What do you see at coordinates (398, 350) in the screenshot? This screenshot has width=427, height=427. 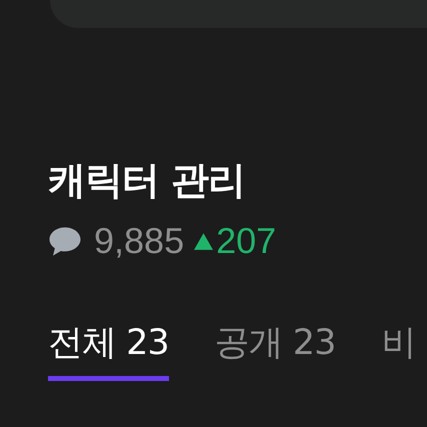 I see `tab: 비` at bounding box center [398, 350].